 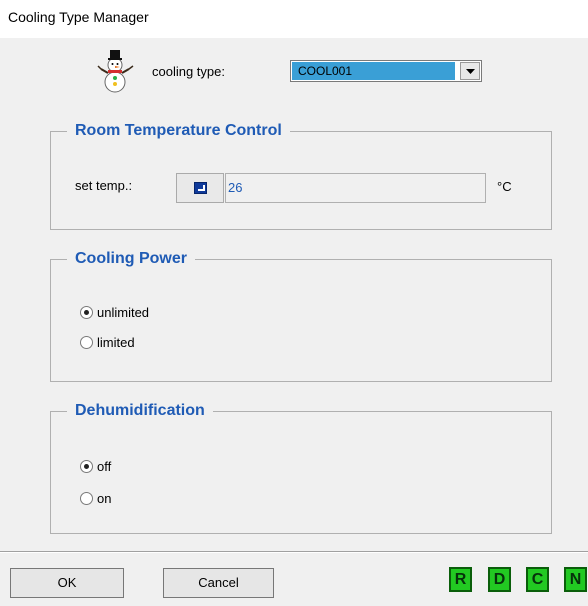 What do you see at coordinates (575, 579) in the screenshot?
I see `mode-button-n: N` at bounding box center [575, 579].